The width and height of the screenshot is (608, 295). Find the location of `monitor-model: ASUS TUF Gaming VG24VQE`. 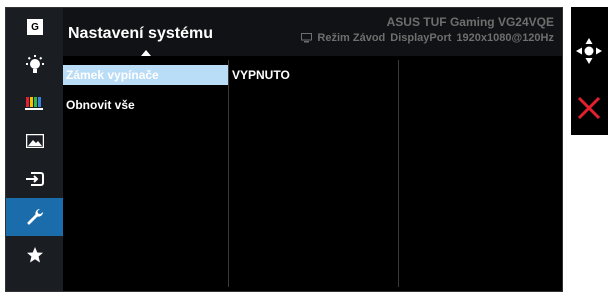

monitor-model: ASUS TUF Gaming VG24VQE is located at coordinates (470, 22).